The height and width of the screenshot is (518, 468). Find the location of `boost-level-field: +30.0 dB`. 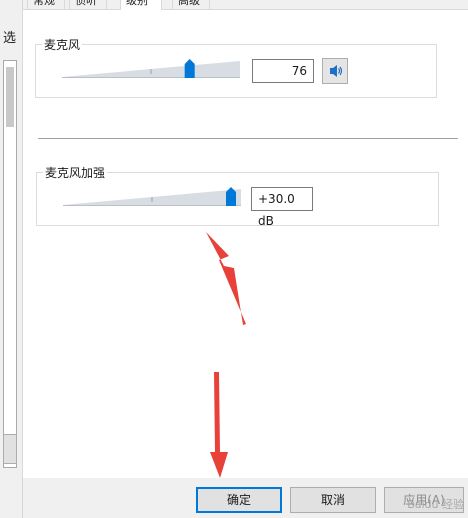

boost-level-field: +30.0 dB is located at coordinates (282, 207).